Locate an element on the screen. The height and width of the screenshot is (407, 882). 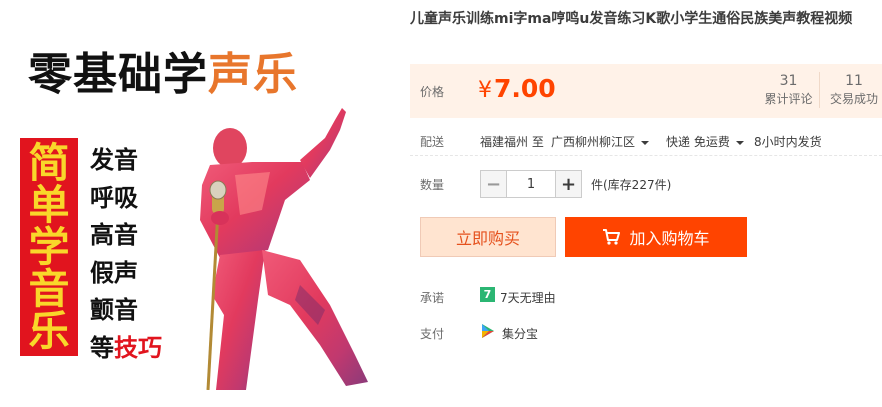
jifenbao-icon is located at coordinates (488, 331).